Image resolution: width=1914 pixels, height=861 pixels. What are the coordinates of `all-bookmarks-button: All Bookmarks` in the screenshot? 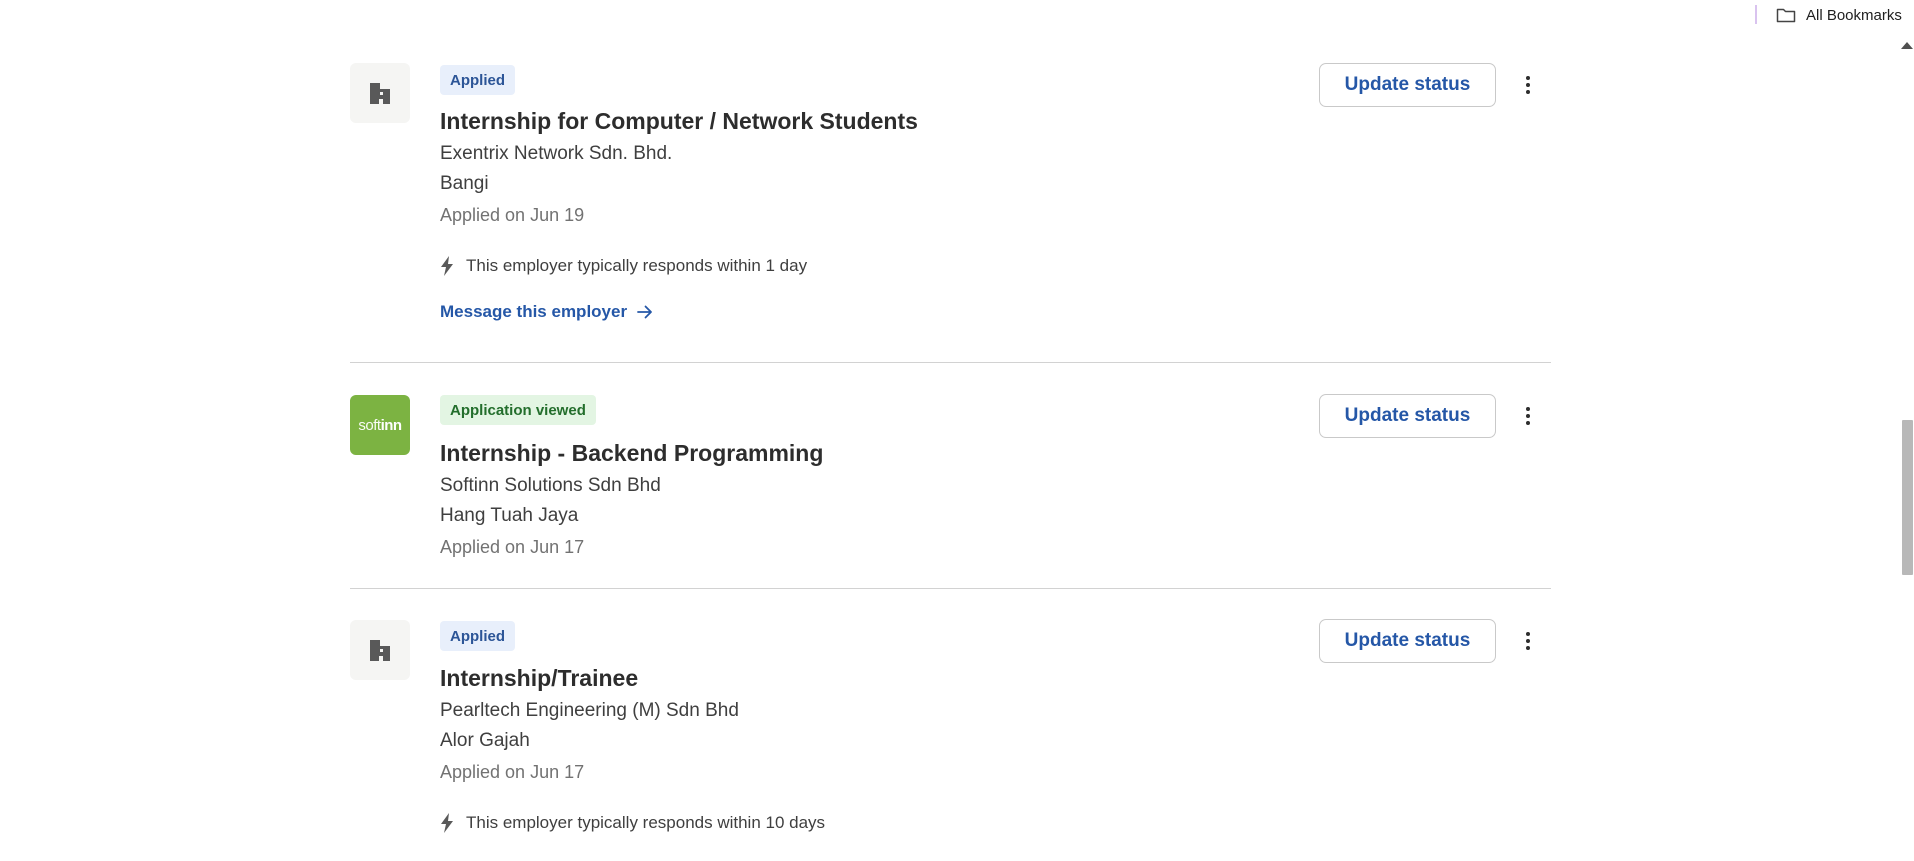 It's located at (1839, 15).